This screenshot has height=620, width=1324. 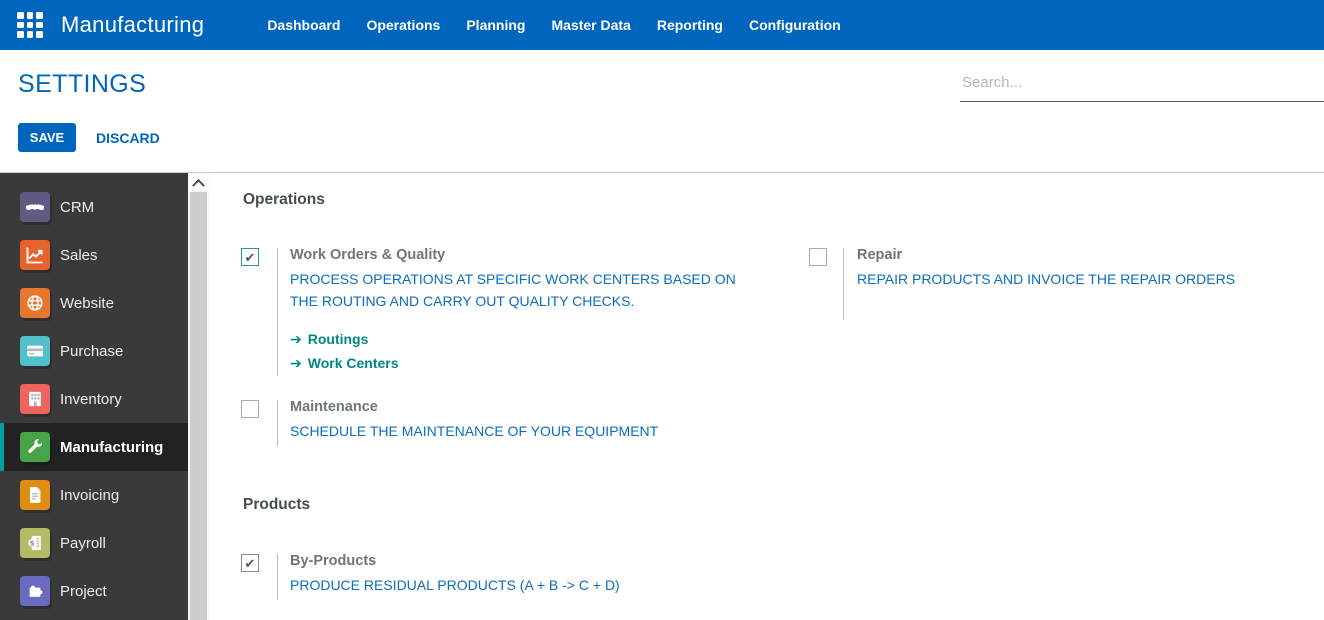 I want to click on sidebar-item-inventory: Inventory, so click(x=94, y=399).